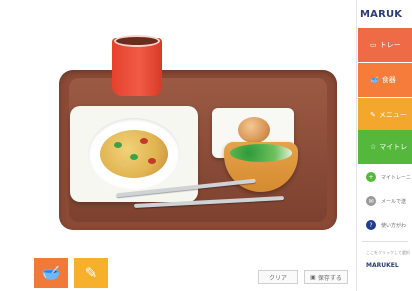 This screenshot has width=412, height=291. What do you see at coordinates (394, 201) in the screenshot?
I see `sidebar-item-label: メールで送` at bounding box center [394, 201].